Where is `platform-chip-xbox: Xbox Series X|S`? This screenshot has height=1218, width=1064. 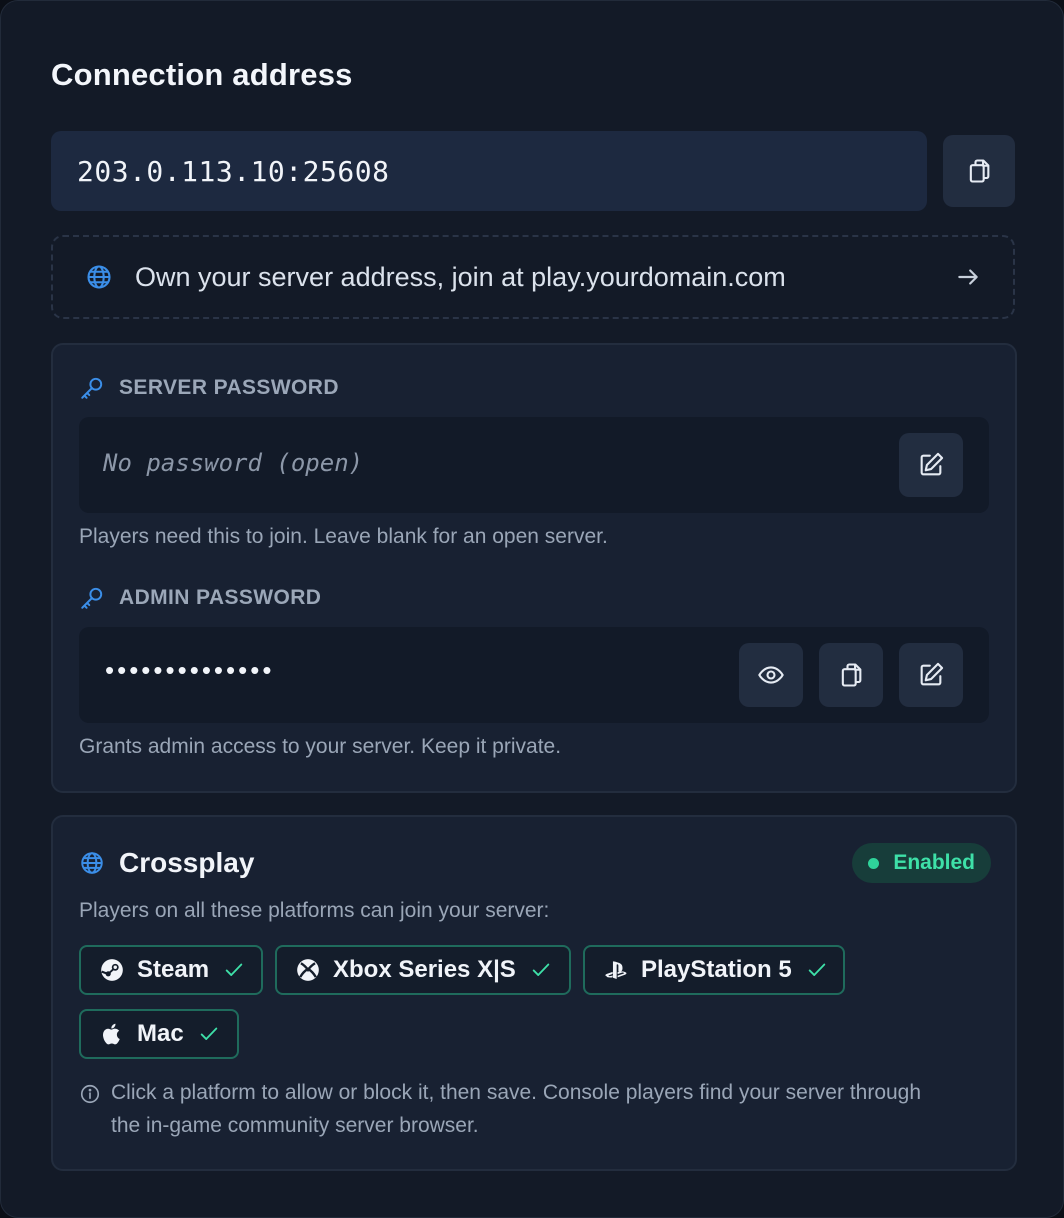 platform-chip-xbox: Xbox Series X|S is located at coordinates (423, 970).